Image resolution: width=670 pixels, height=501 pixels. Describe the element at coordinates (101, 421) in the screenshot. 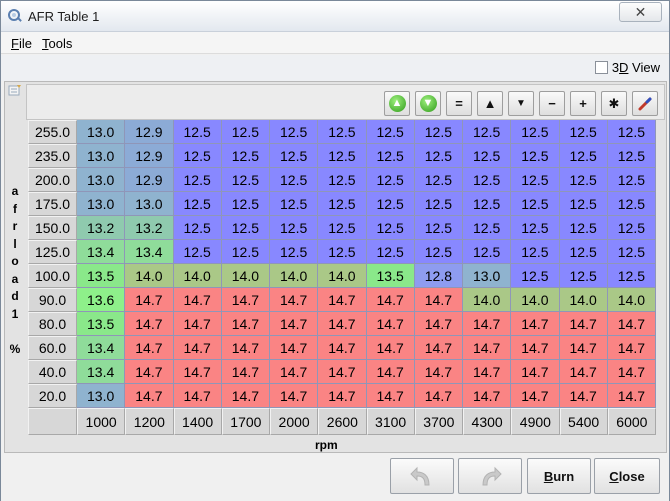

I see `column-header: 1000` at that location.